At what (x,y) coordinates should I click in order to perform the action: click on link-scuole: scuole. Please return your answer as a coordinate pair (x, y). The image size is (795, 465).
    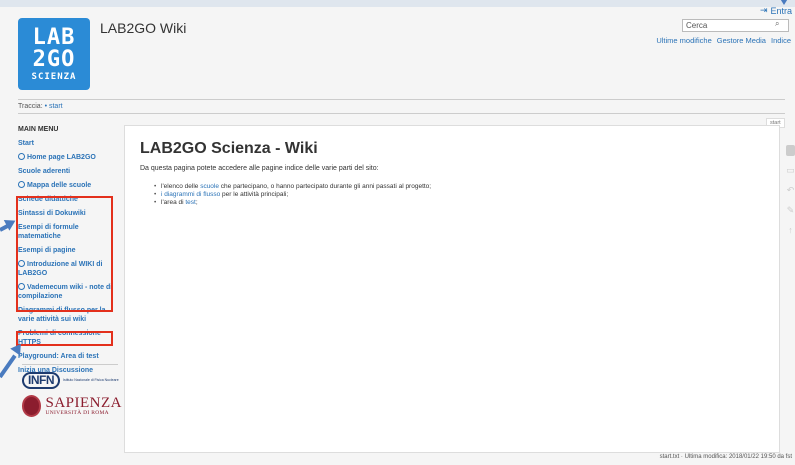
    Looking at the image, I should click on (209, 186).